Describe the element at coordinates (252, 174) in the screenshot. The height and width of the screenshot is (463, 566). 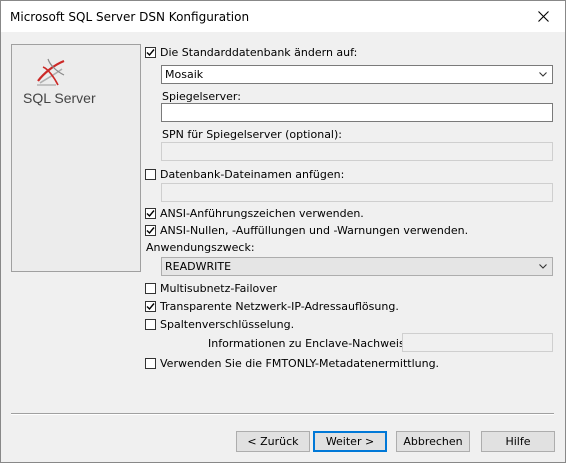
I see `attach-db-filename-label: Datenbank-Dateinamen anfügen:` at that location.